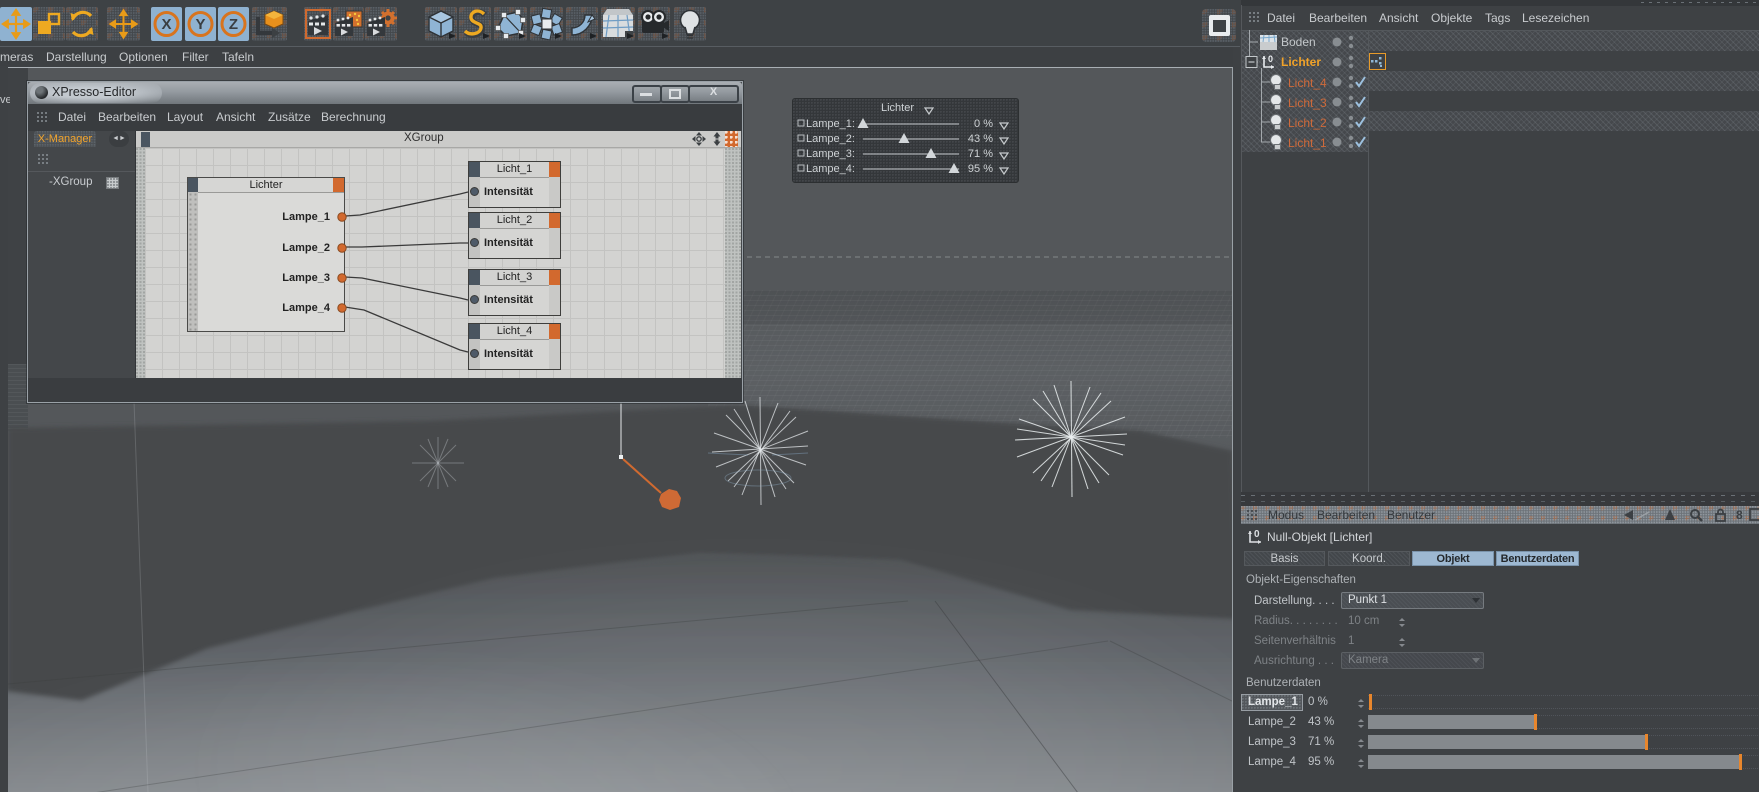  I want to click on svg-text: 0, so click(1257, 534).